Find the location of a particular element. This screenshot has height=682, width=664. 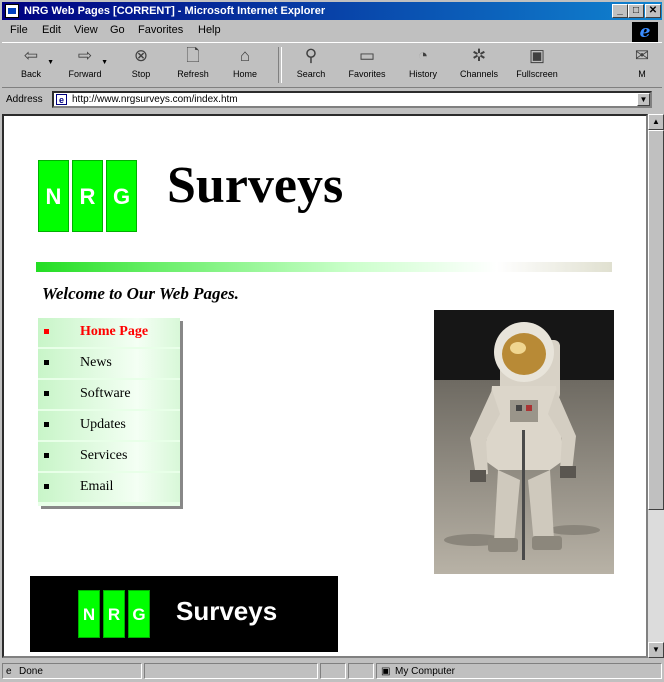

mail-label: M is located at coordinates (642, 74).